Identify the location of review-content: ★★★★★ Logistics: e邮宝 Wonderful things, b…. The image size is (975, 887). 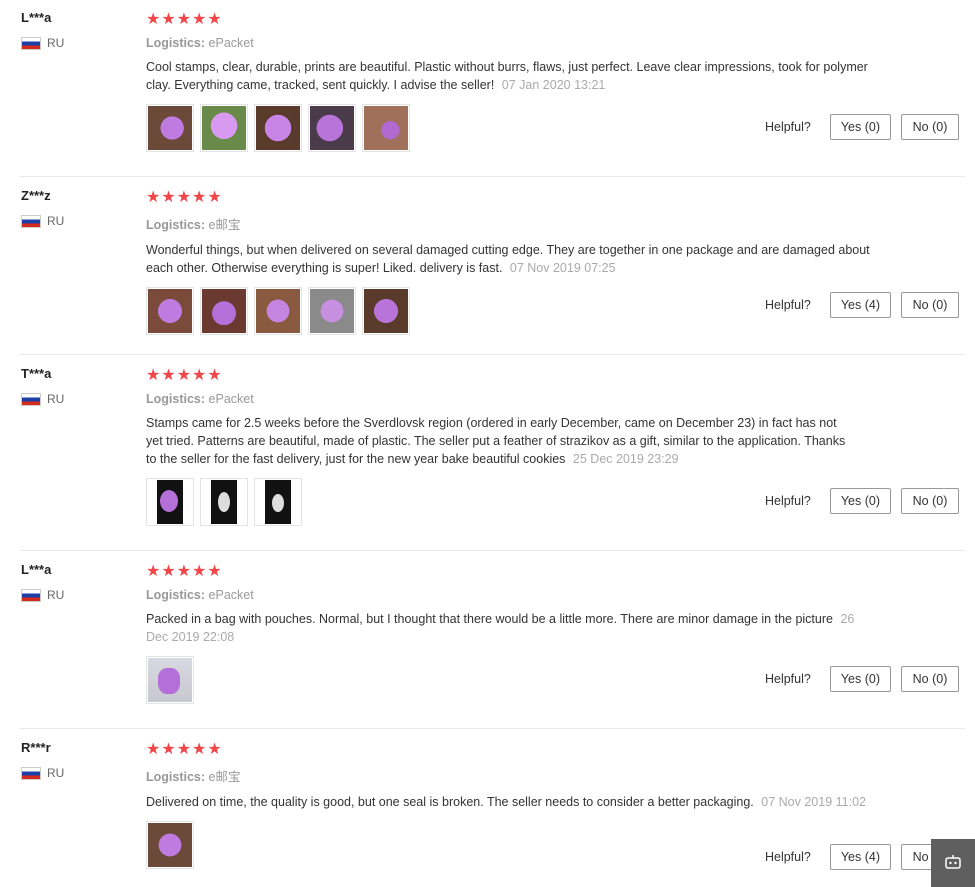
(508, 261).